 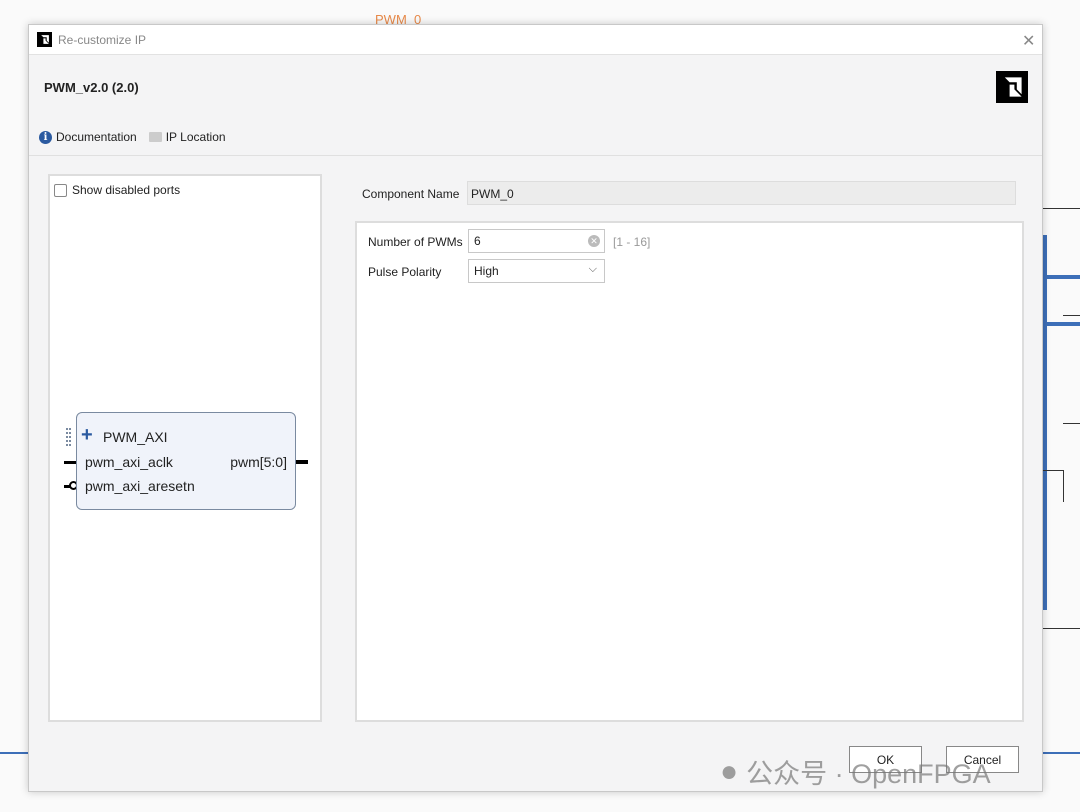 I want to click on checkbox-box, so click(x=60, y=190).